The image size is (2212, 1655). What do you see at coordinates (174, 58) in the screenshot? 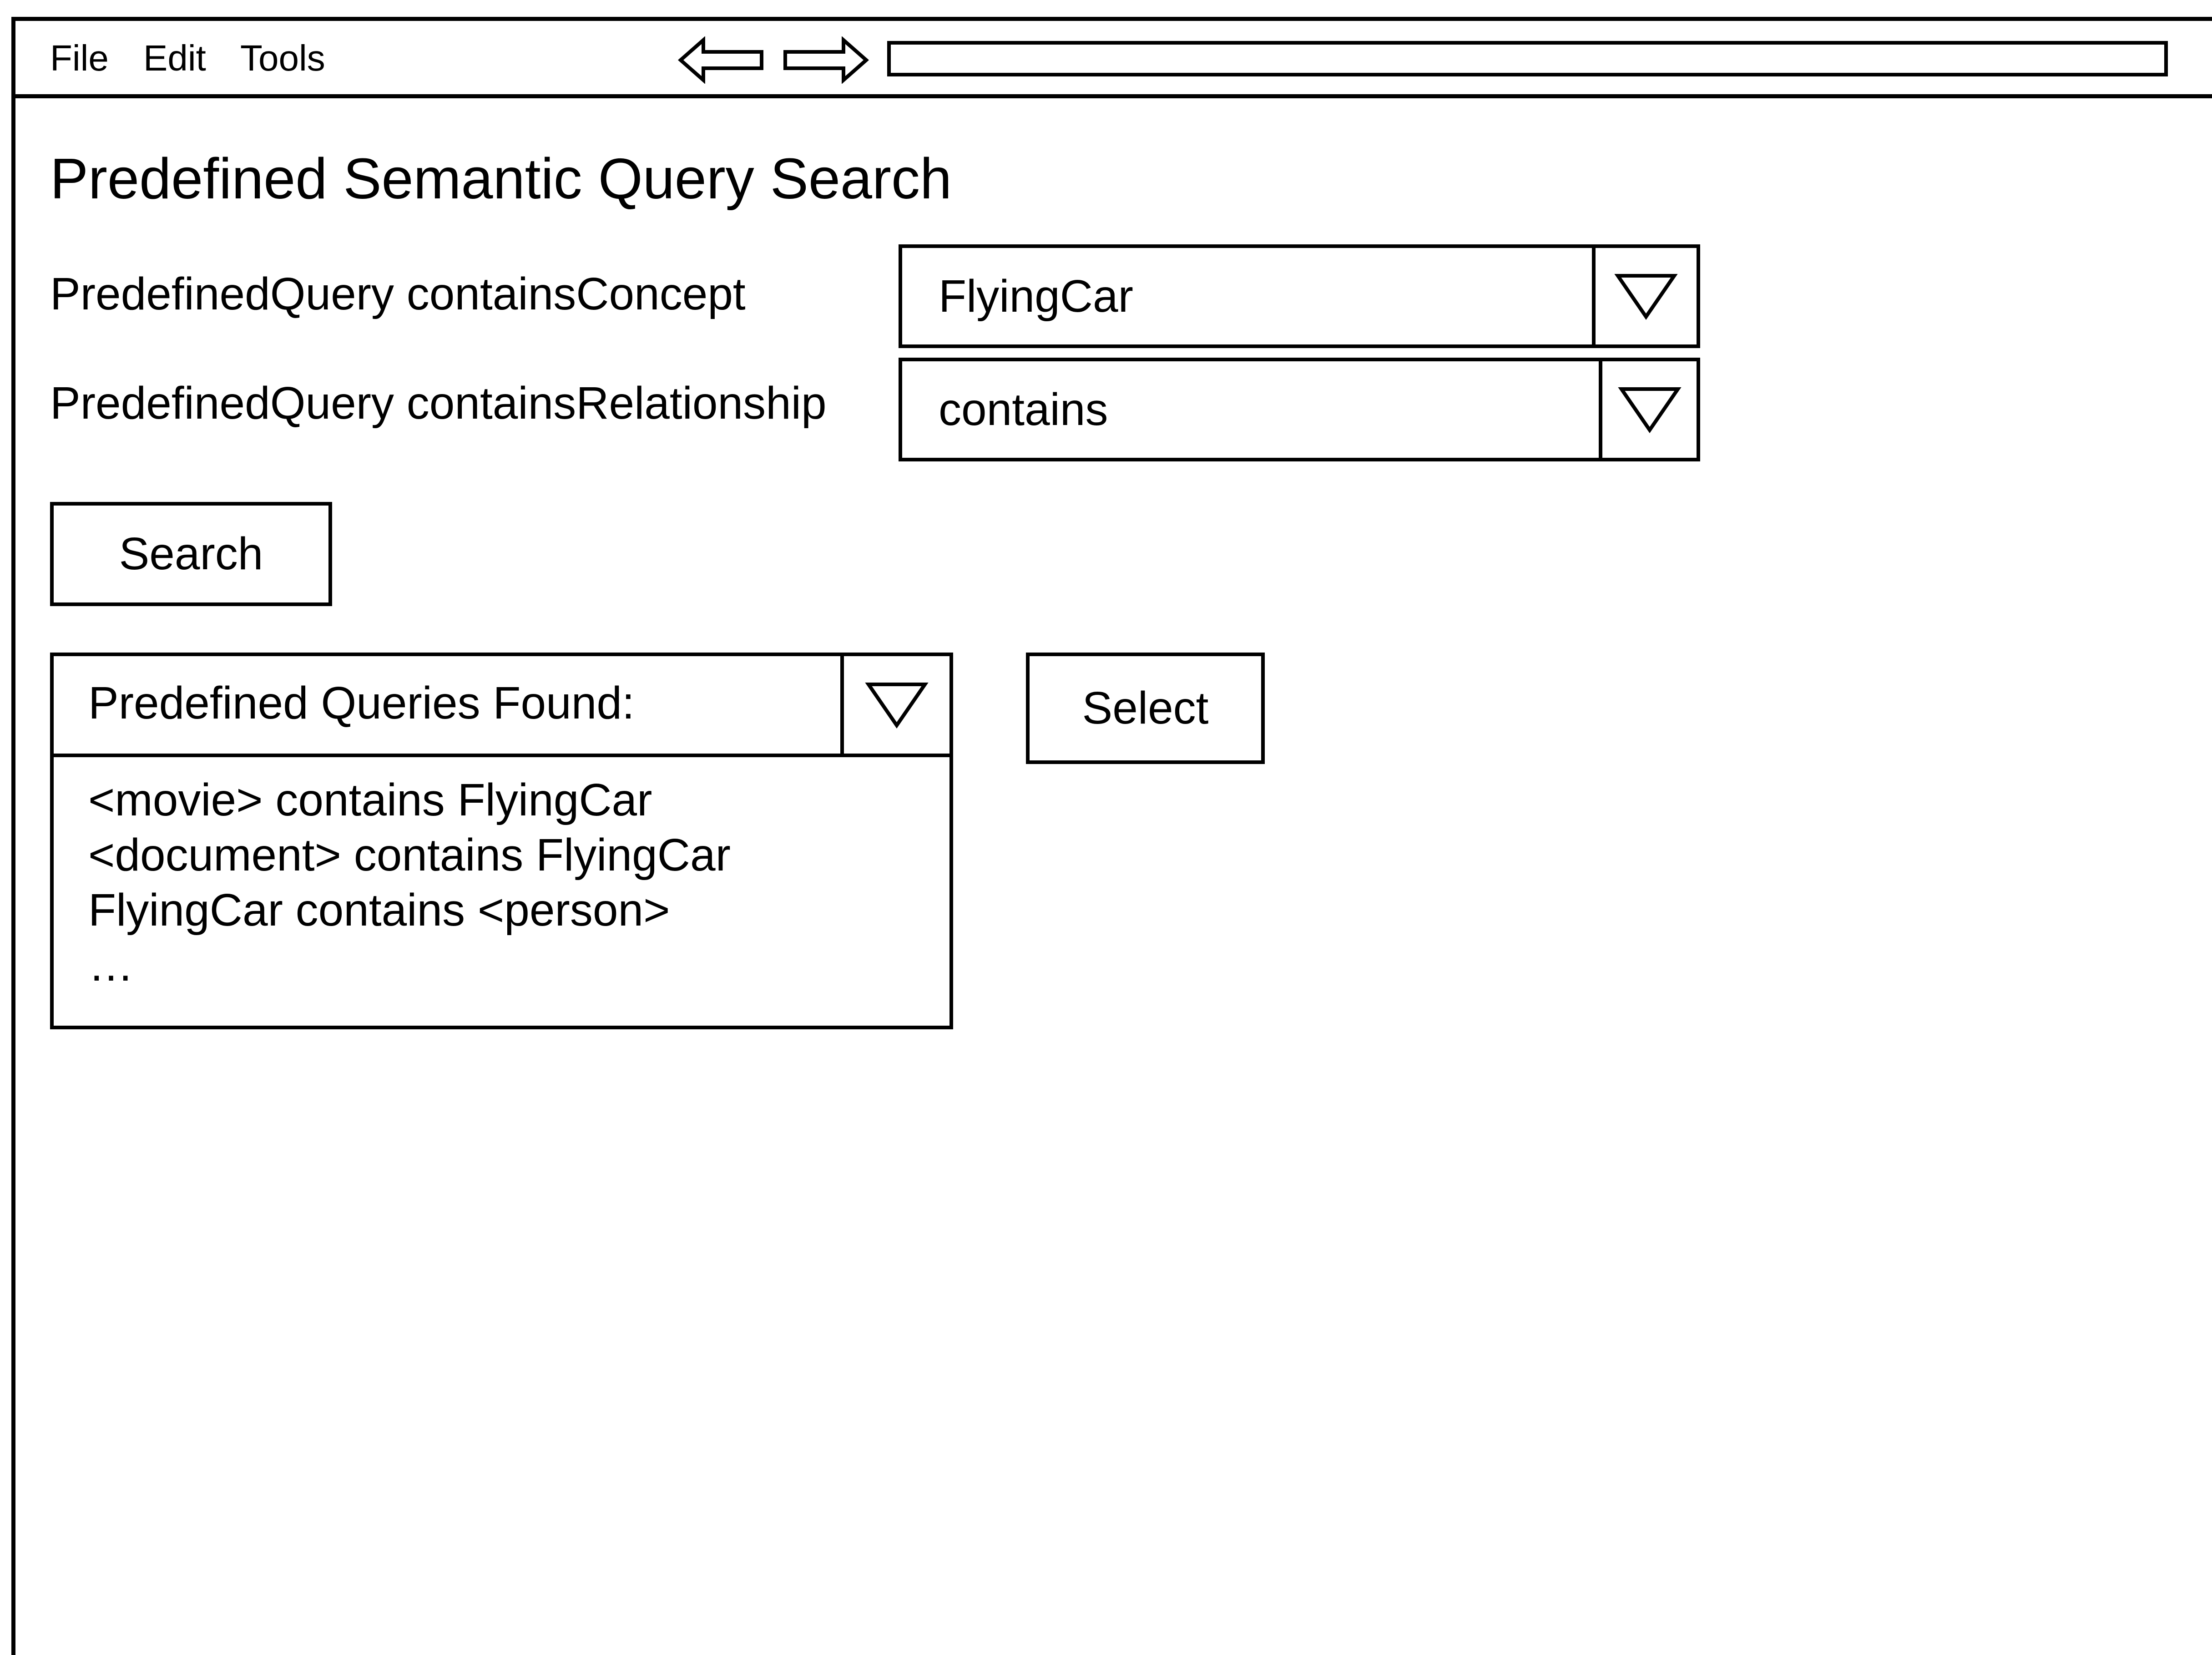
I see `menu-edit: Edit` at bounding box center [174, 58].